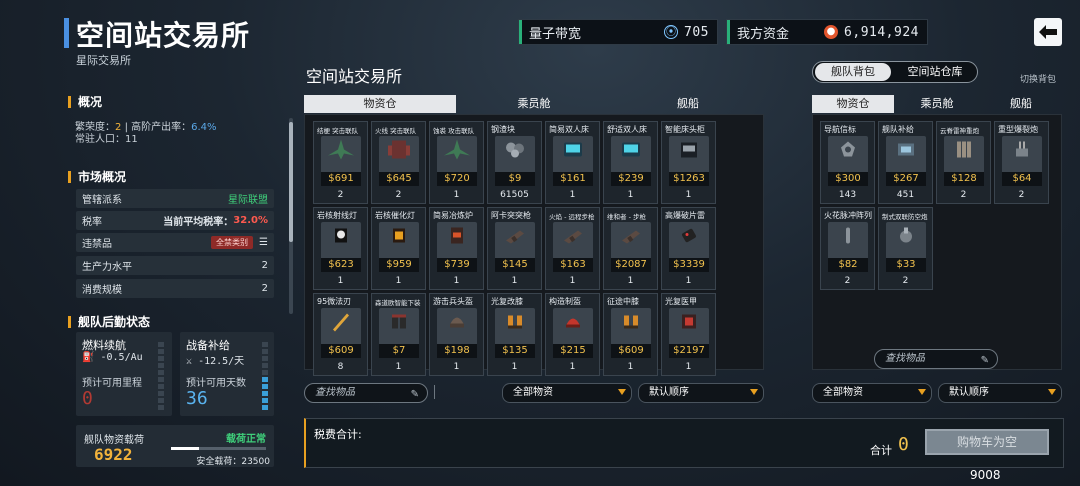 The height and width of the screenshot is (486, 1080). What do you see at coordinates (1048, 32) in the screenshot?
I see `exit-button` at bounding box center [1048, 32].